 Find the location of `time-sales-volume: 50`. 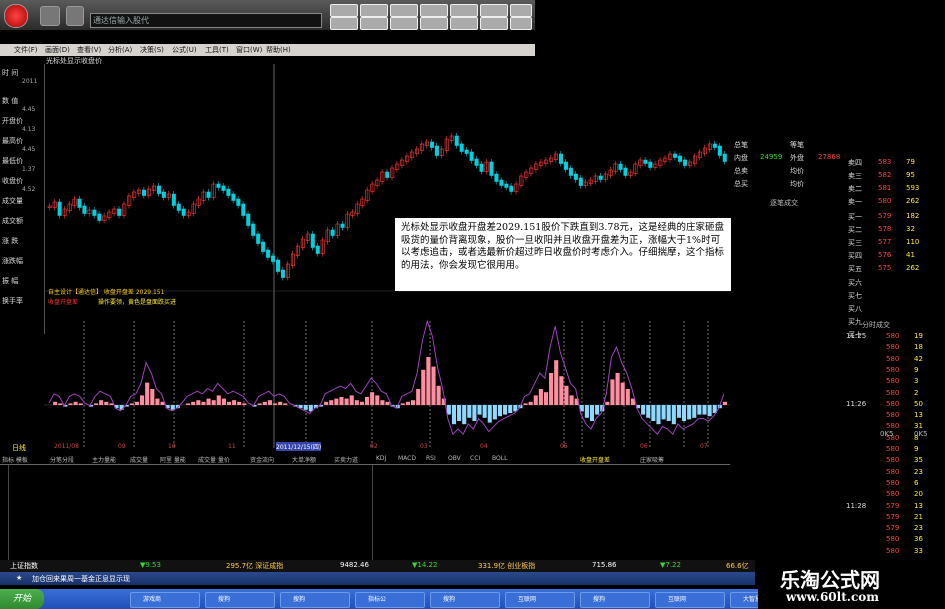

time-sales-volume: 50 is located at coordinates (918, 403).